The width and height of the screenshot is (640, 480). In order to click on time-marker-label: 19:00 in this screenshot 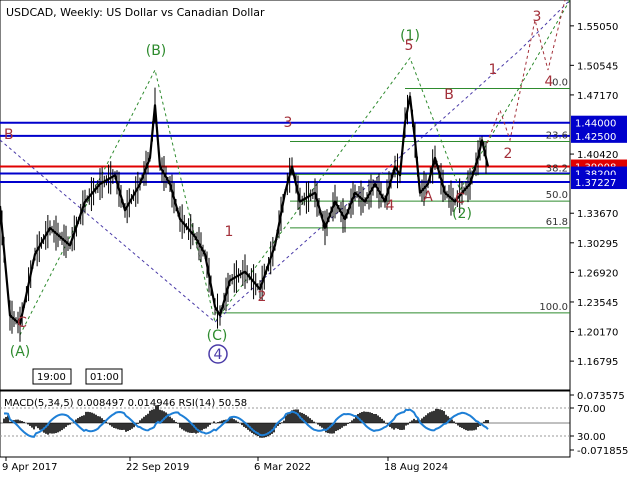, I will do `click(51, 377)`.